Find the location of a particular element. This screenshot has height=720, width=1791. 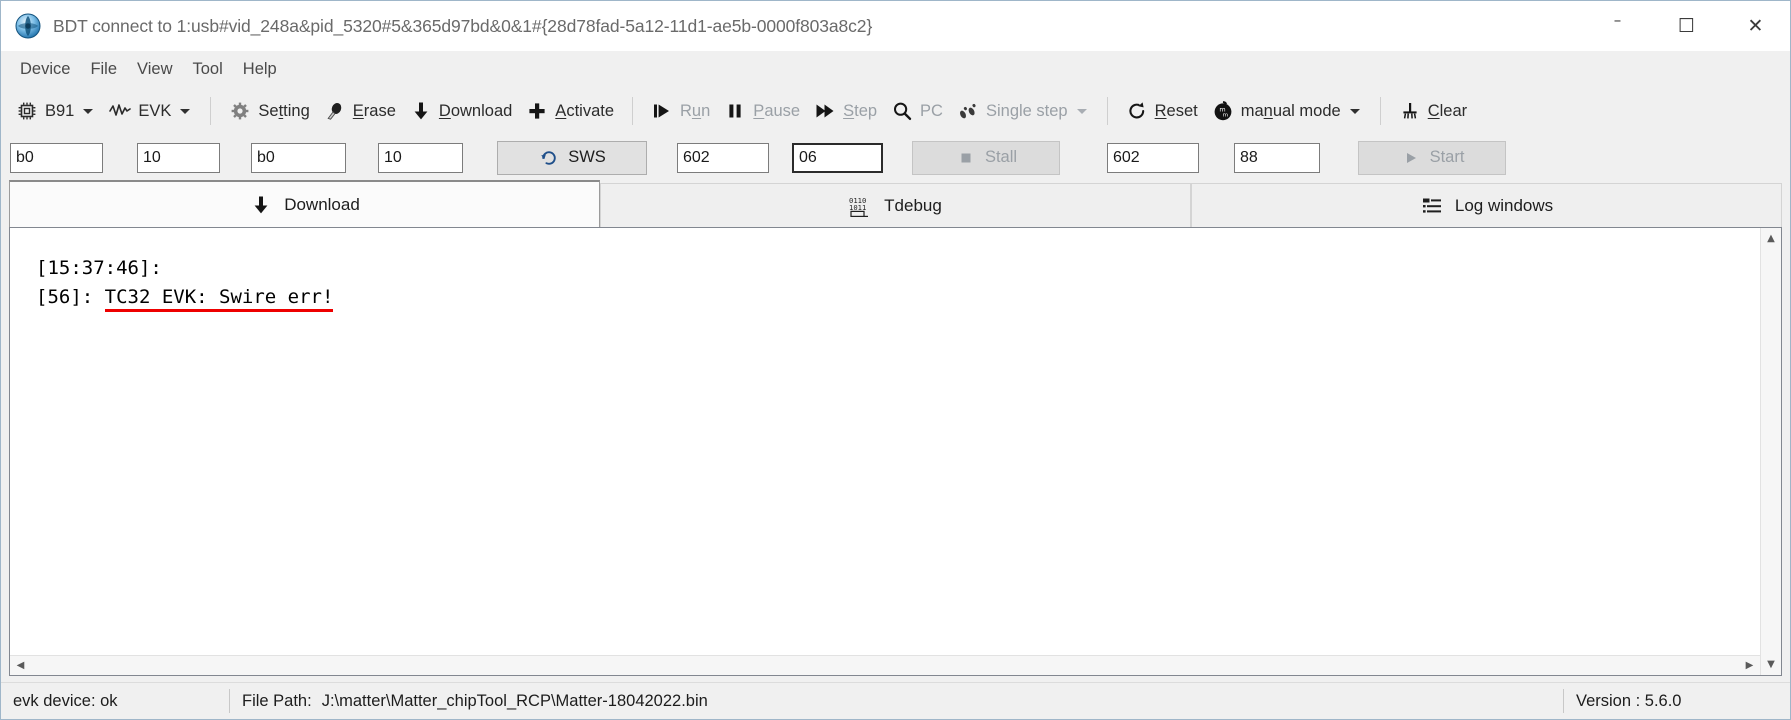

tab-tdebug: 0110 1011 Tdebug is located at coordinates (895, 205).